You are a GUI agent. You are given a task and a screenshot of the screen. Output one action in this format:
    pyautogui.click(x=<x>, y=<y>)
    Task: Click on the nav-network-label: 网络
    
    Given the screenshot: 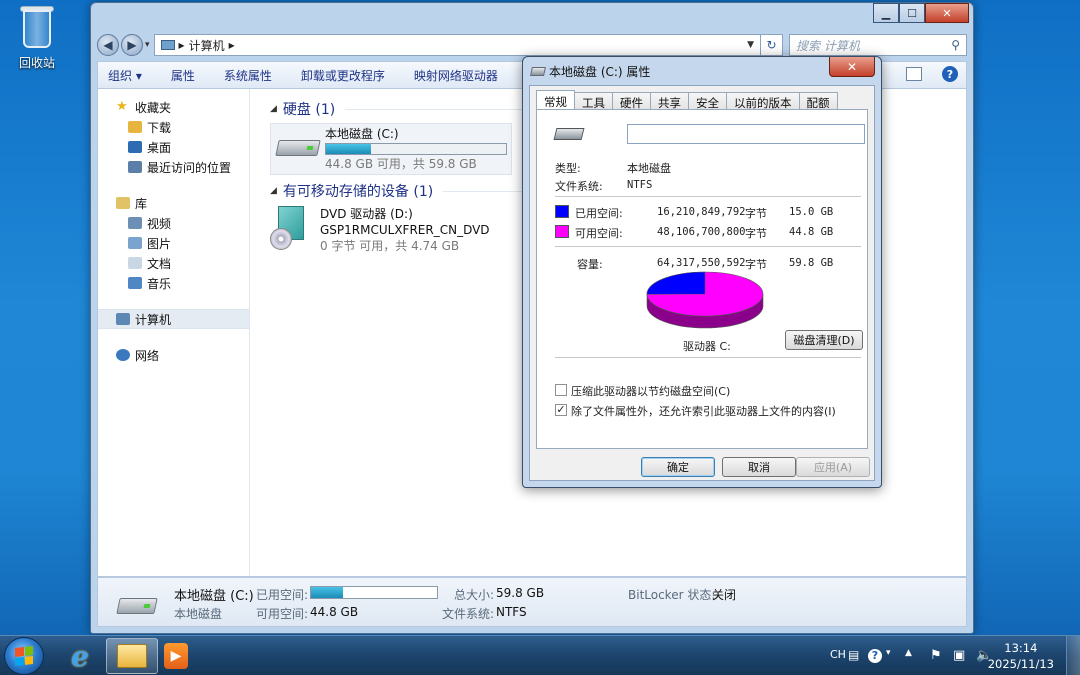 What is the action you would take?
    pyautogui.click(x=147, y=355)
    